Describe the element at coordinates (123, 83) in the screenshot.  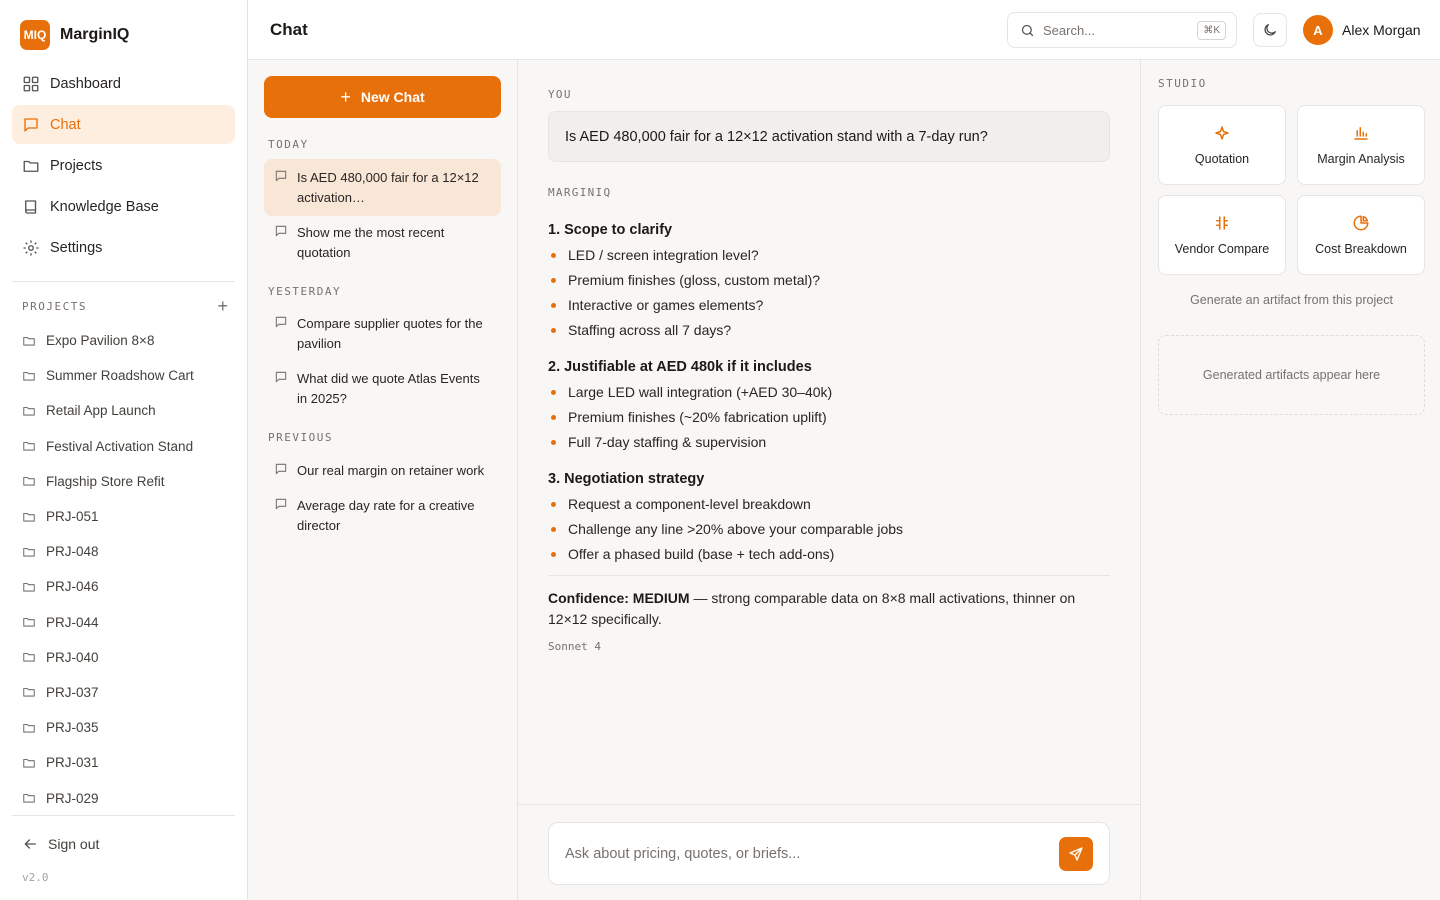
I see `nav-item-dashboard: Dashboard` at that location.